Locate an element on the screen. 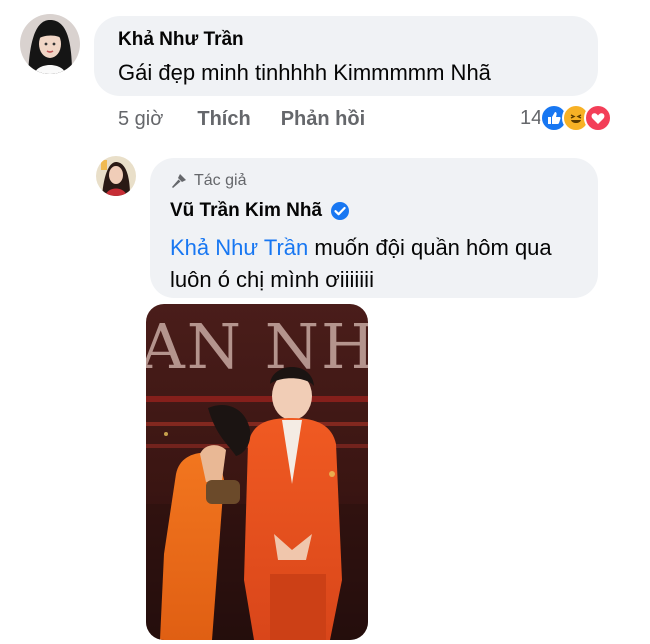 The height and width of the screenshot is (644, 650). like-button: Thích is located at coordinates (223, 119).